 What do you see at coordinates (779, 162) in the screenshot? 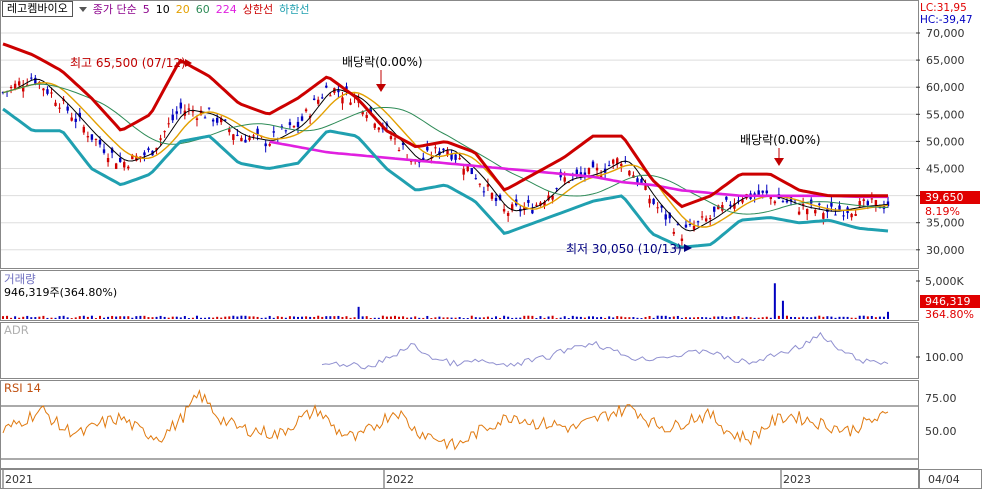
I see `dividend2-arrow-icon` at bounding box center [779, 162].